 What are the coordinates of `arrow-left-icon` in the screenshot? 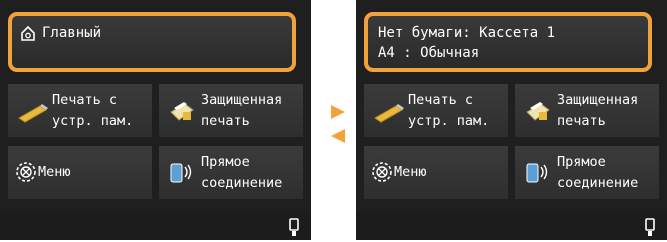 It's located at (338, 138).